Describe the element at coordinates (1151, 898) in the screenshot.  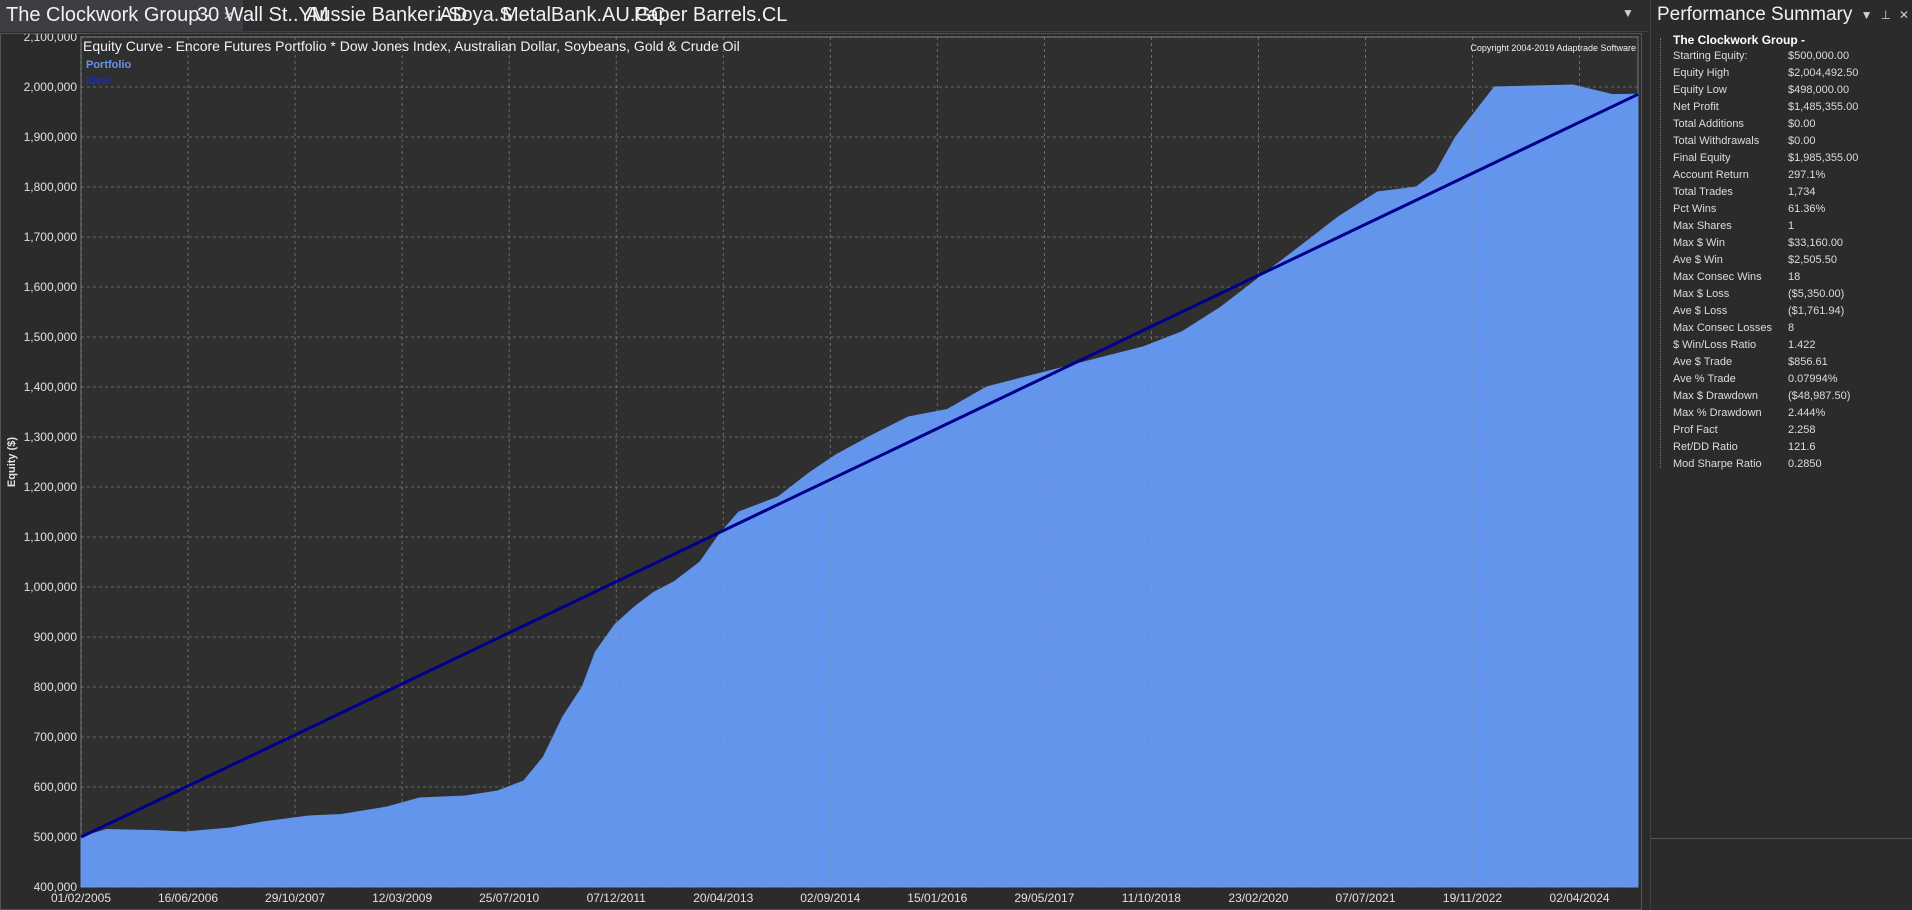
I see `x-tick-label: 11/10/2018` at that location.